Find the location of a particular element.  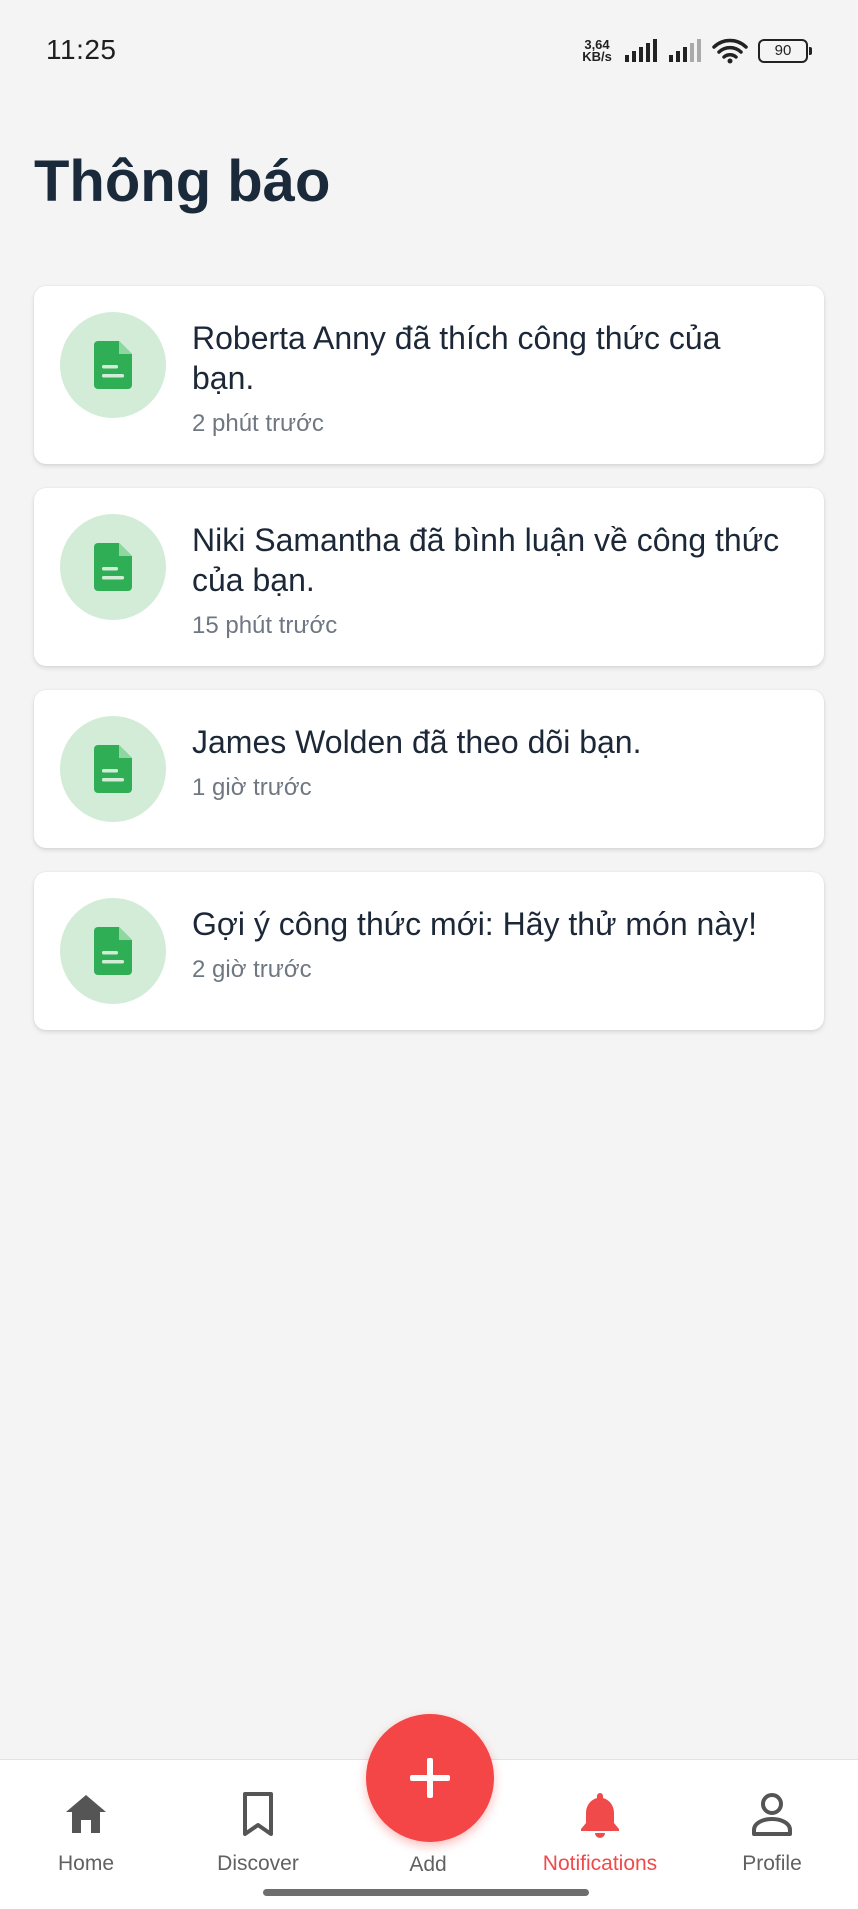

notification-time: 2 giờ trước is located at coordinates (252, 969).